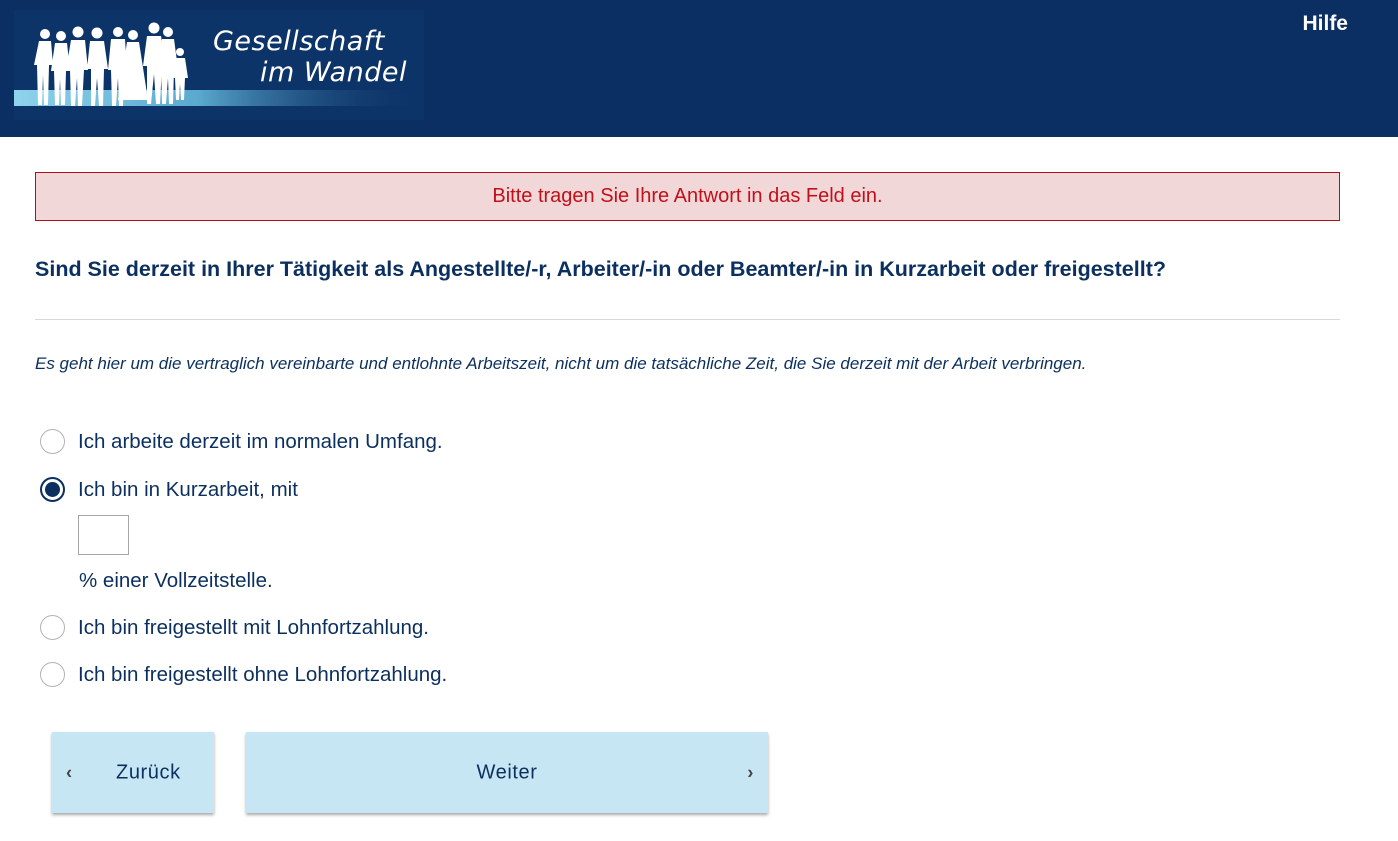 The width and height of the screenshot is (1398, 841). I want to click on option-label: Ich bin in Kurzarbeit, mit, so click(188, 489).